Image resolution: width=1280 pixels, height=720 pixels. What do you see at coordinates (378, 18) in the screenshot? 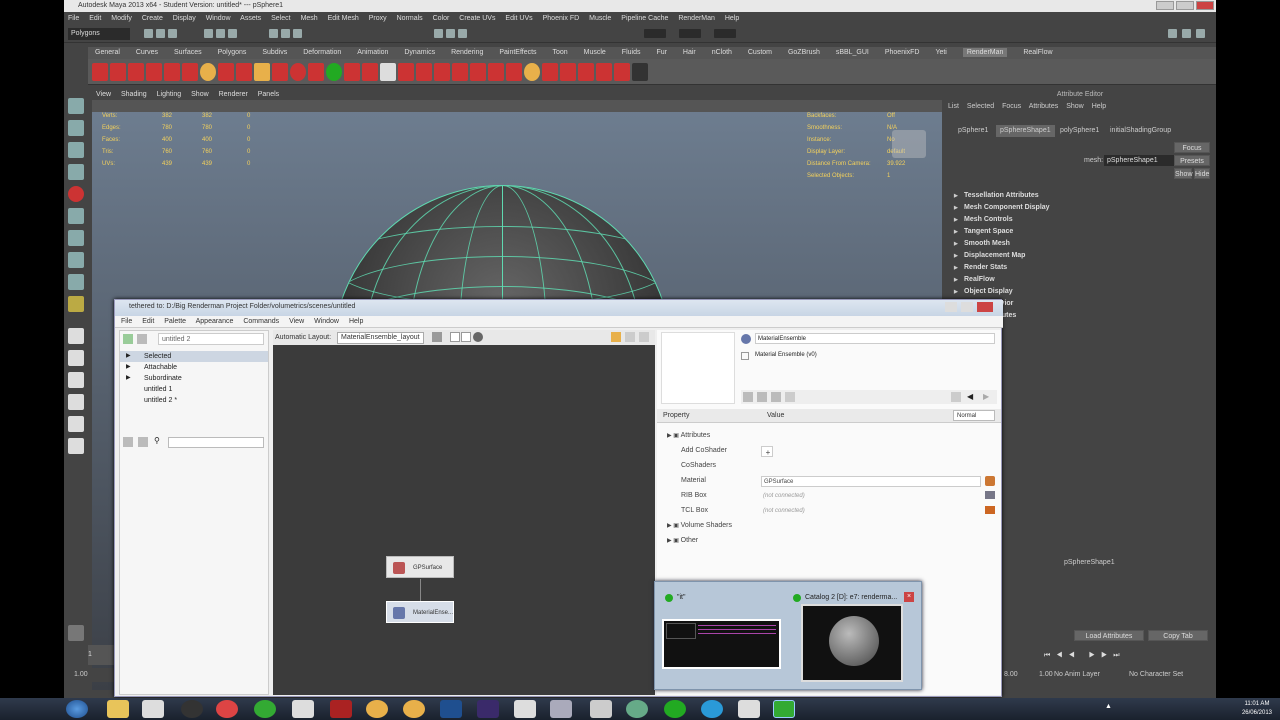
I see `menu-proxy: Proxy` at bounding box center [378, 18].